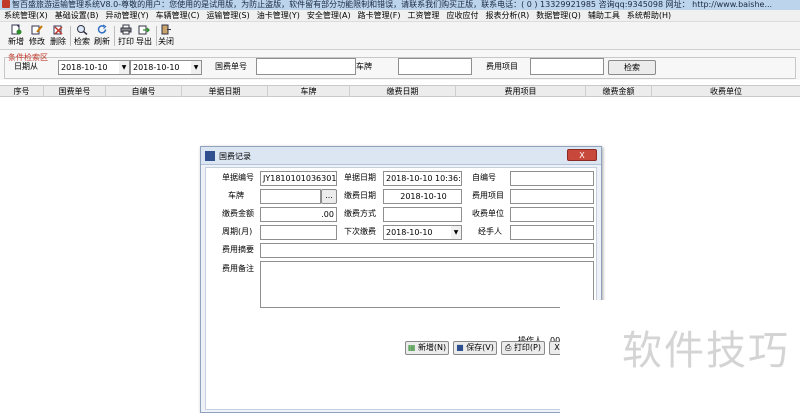 The image size is (800, 413). I want to click on menu-item-fuel-card: 油卡管理(Y), so click(278, 15).